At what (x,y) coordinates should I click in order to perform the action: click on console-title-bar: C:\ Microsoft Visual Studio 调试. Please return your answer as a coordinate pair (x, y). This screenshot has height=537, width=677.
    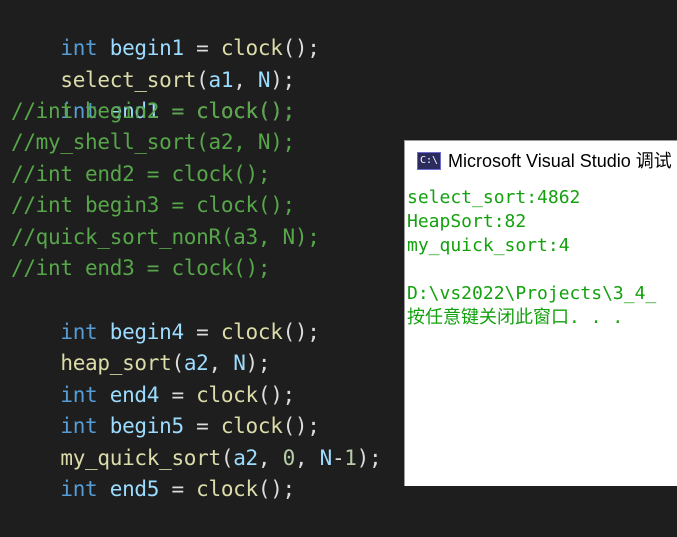
    Looking at the image, I should click on (541, 161).